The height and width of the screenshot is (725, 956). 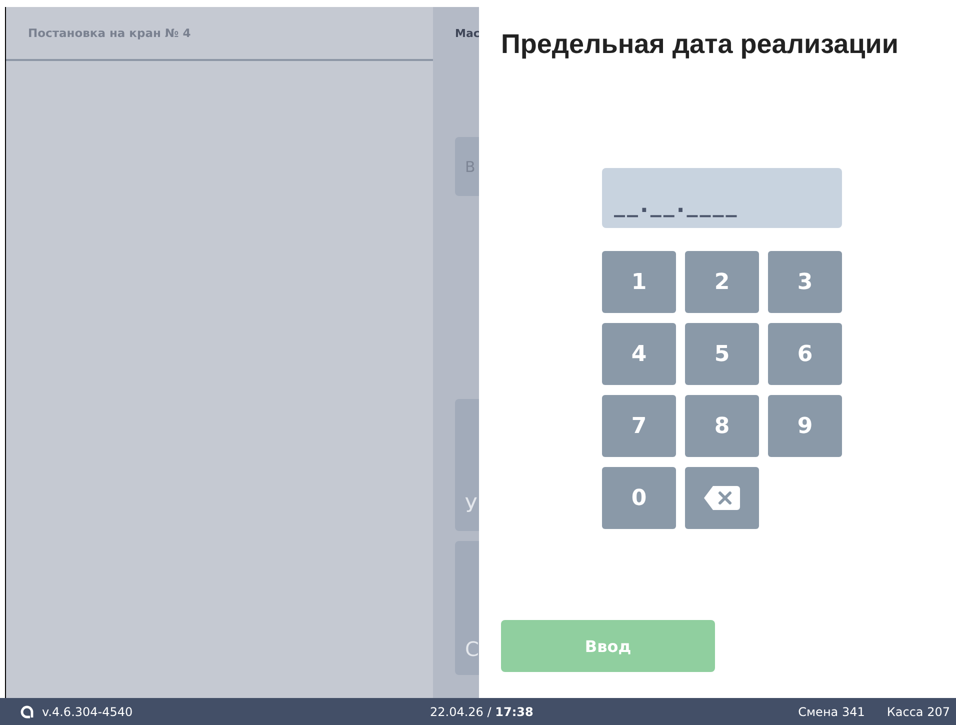 What do you see at coordinates (639, 354) in the screenshot?
I see `keypad-key: 4` at bounding box center [639, 354].